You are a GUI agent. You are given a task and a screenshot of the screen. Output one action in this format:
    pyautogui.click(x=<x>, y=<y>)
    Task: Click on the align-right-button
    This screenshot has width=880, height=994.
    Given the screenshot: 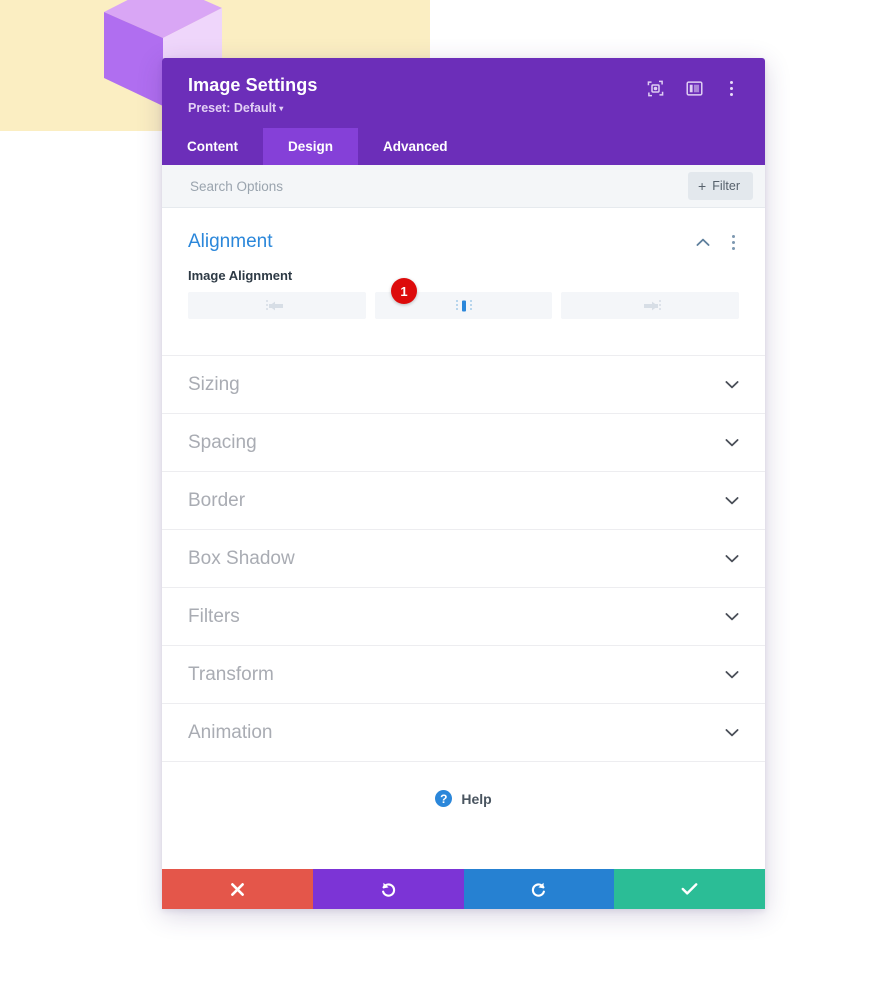 What is the action you would take?
    pyautogui.click(x=650, y=305)
    